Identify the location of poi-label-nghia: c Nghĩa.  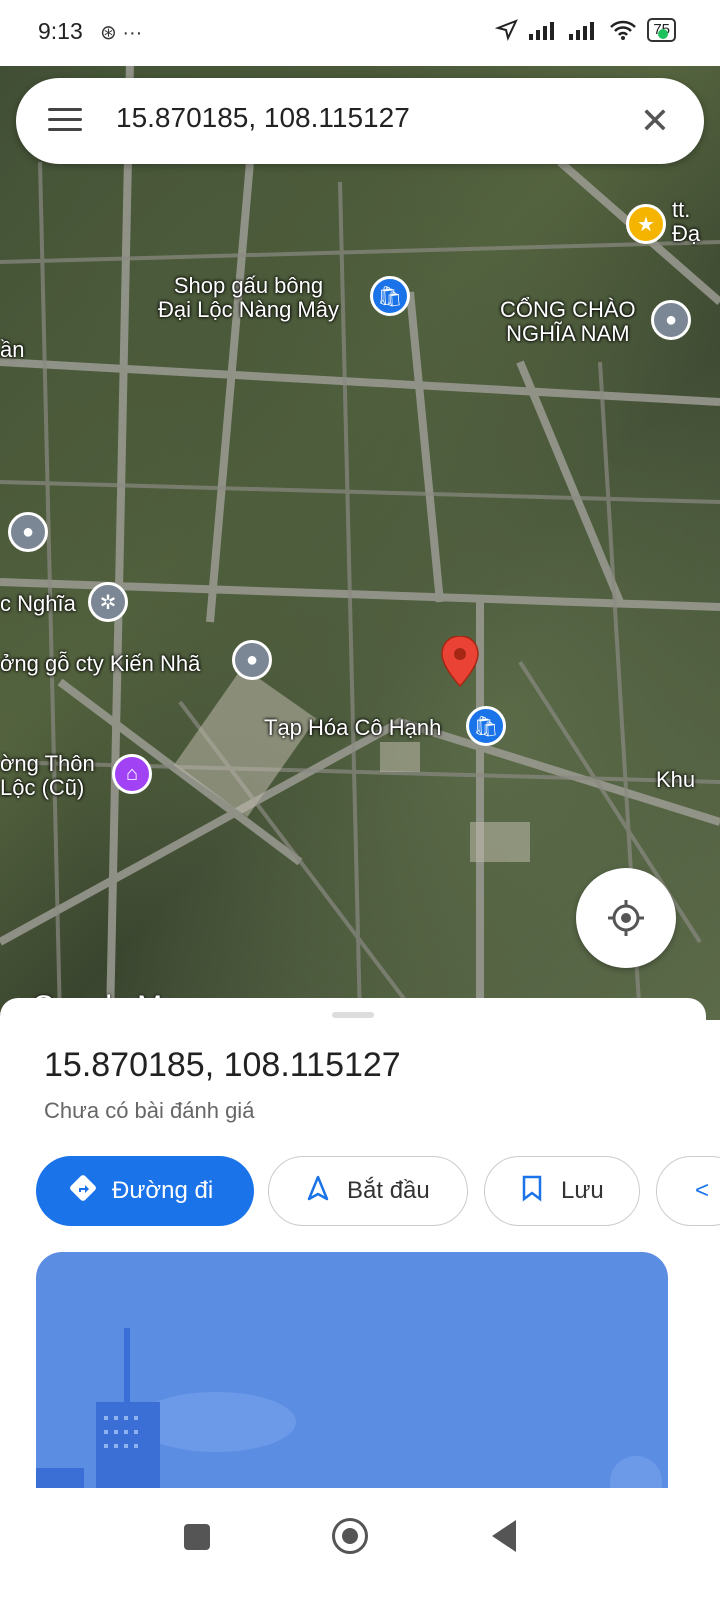
(38, 604).